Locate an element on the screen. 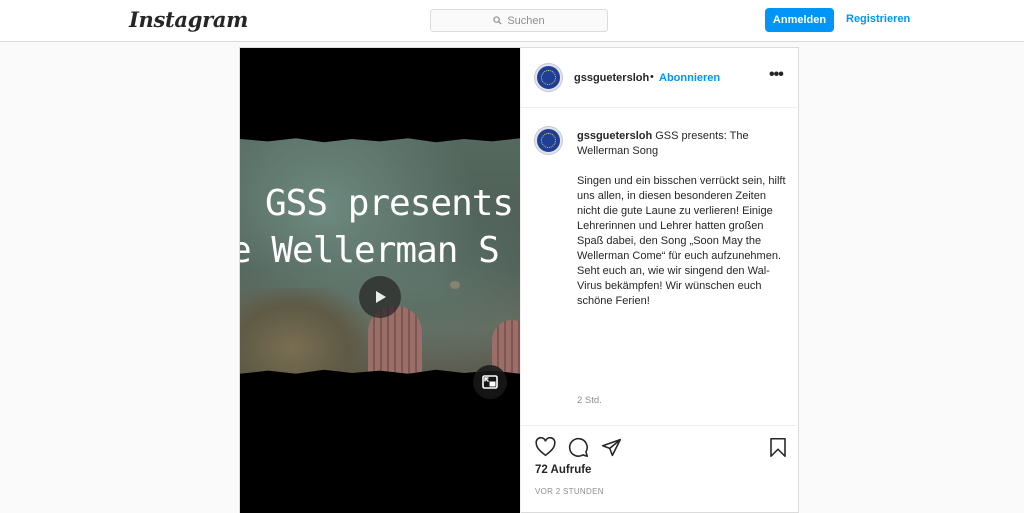  bookmark-icon is located at coordinates (778, 447).